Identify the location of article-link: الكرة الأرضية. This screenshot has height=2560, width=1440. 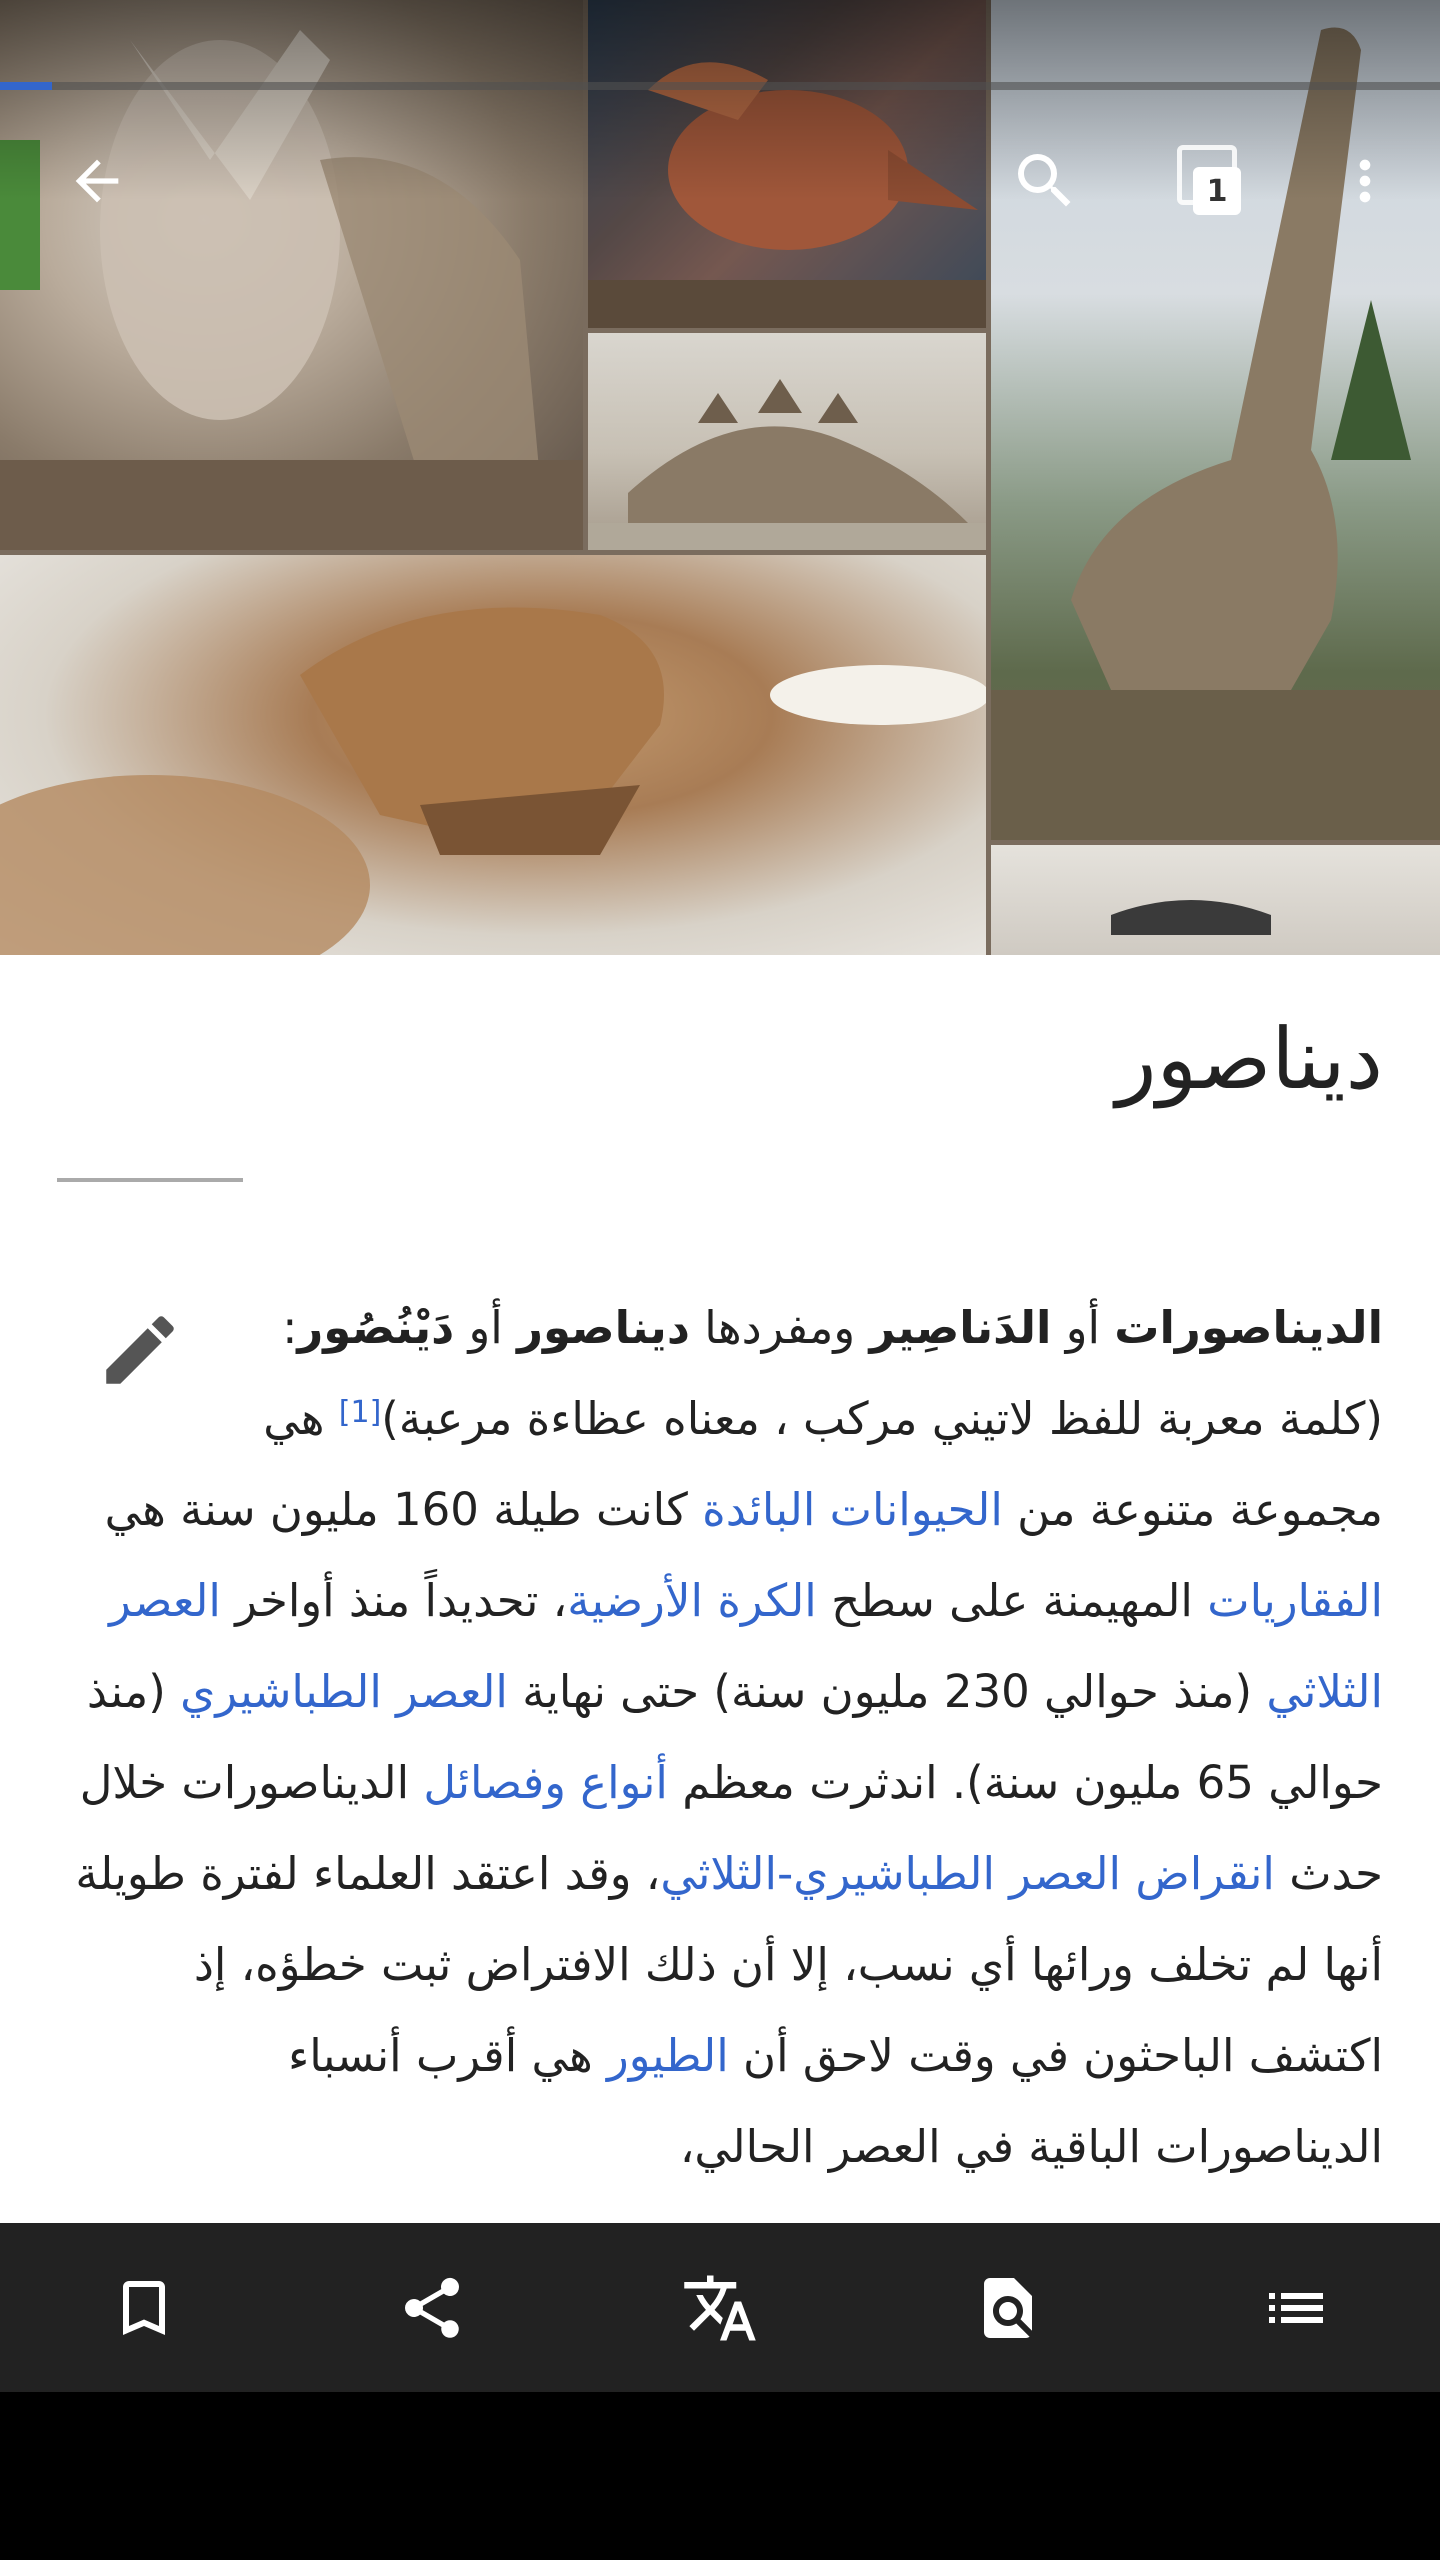
(692, 1600).